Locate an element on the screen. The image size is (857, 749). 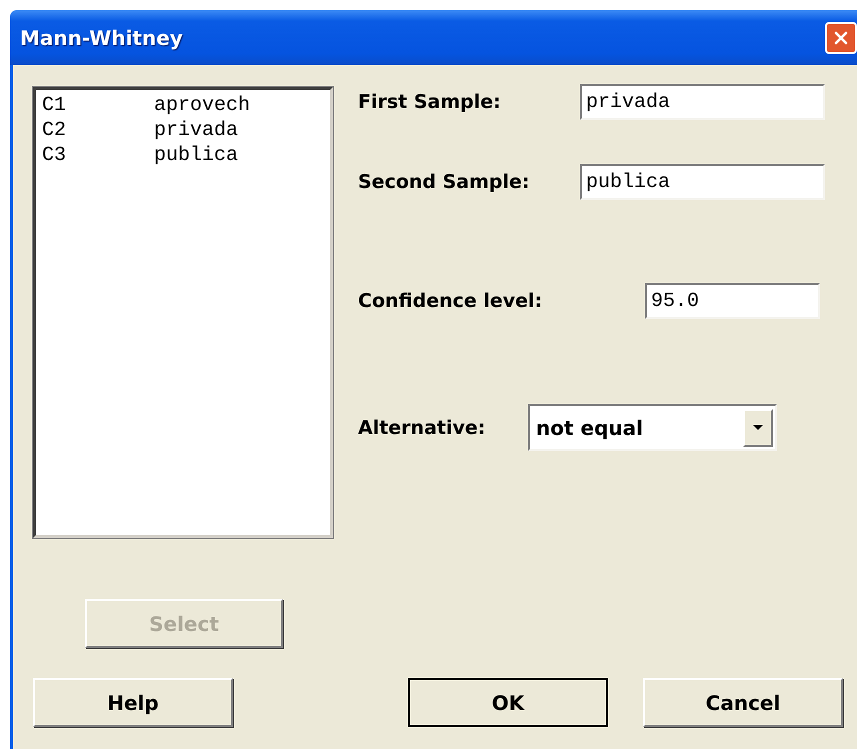
column-name: publica is located at coordinates (196, 155).